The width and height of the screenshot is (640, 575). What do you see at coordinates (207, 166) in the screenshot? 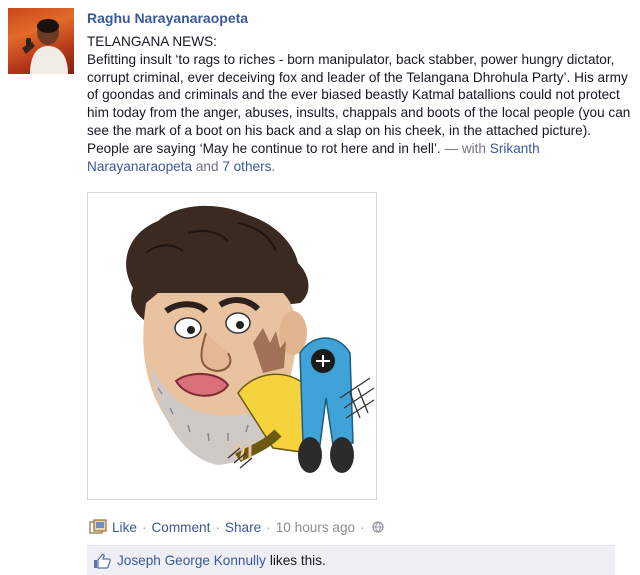
I see `and-text: and` at bounding box center [207, 166].